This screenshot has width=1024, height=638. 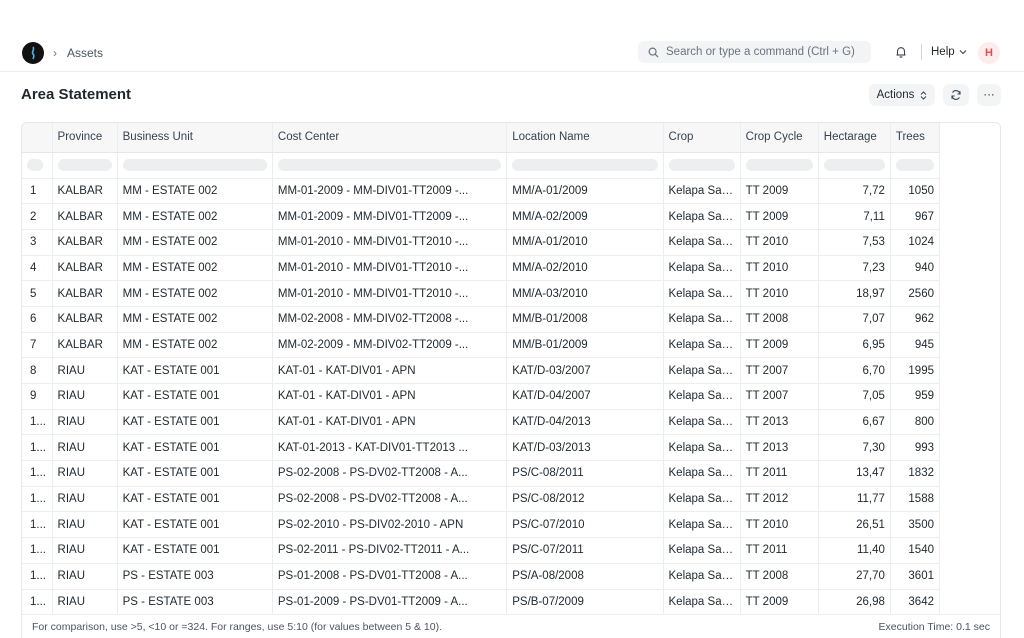 I want to click on row-index: 9, so click(x=37, y=396).